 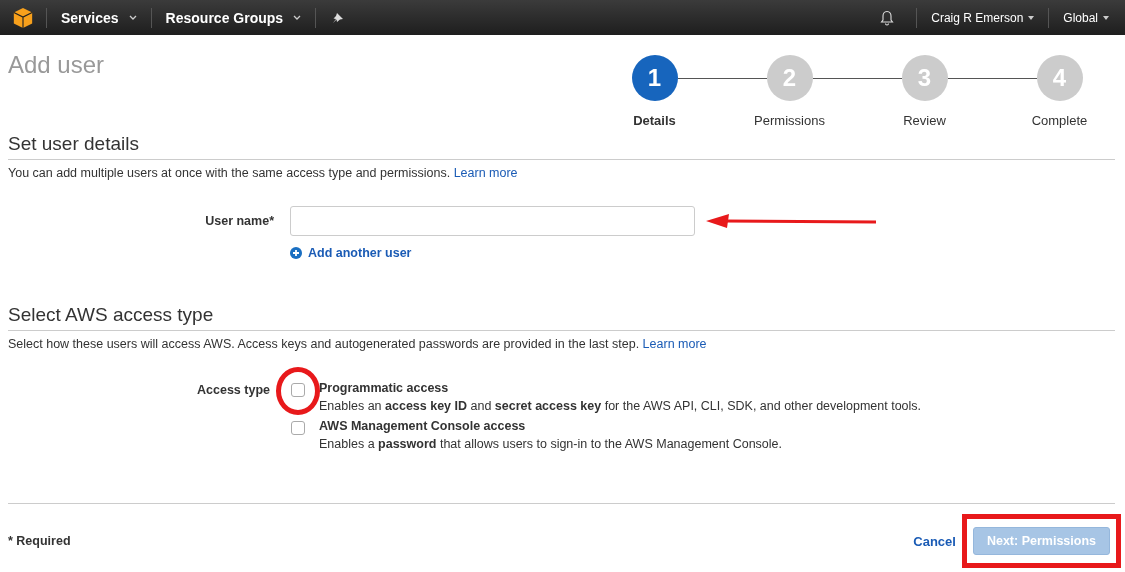 What do you see at coordinates (550, 444) in the screenshot?
I see `option-description: Enables a password that allows users to sign-in to the AWS Management Console.` at bounding box center [550, 444].